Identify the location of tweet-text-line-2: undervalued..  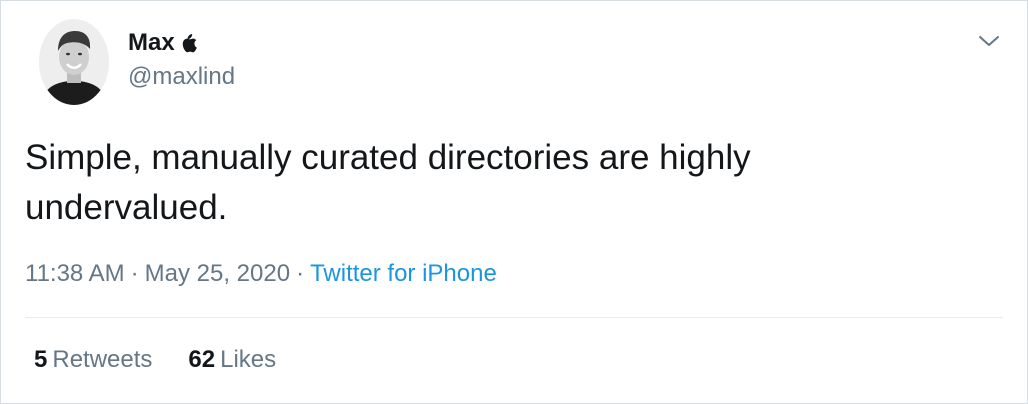
(126, 207).